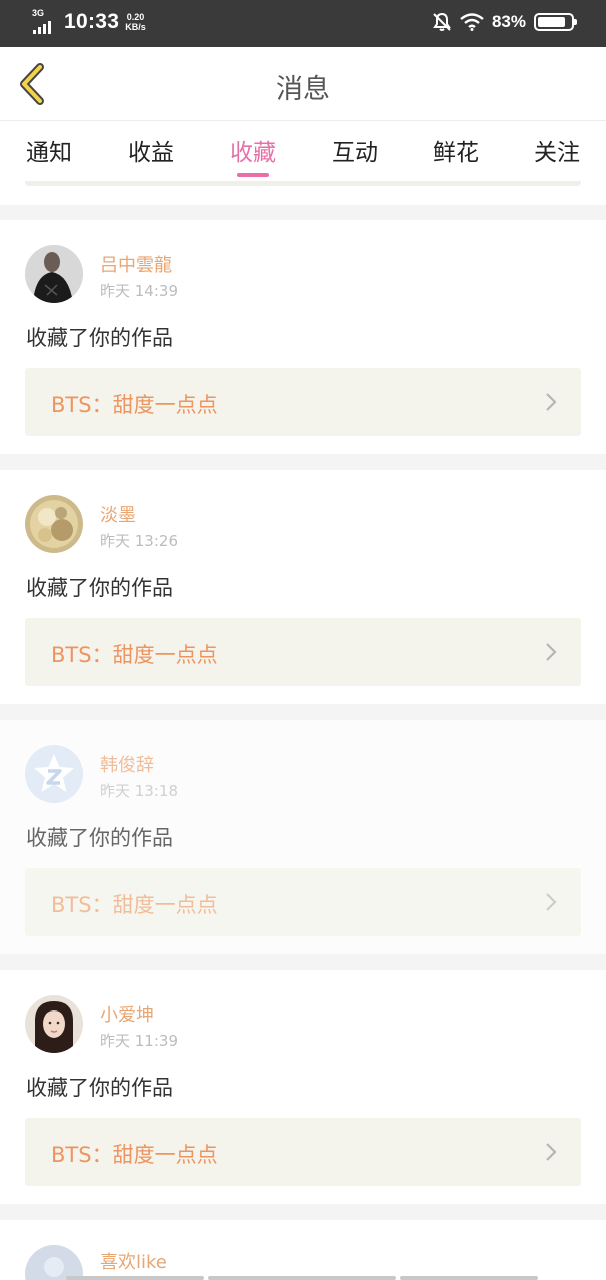 This screenshot has width=606, height=1280. I want to click on tab-earnings: 收益, so click(151, 150).